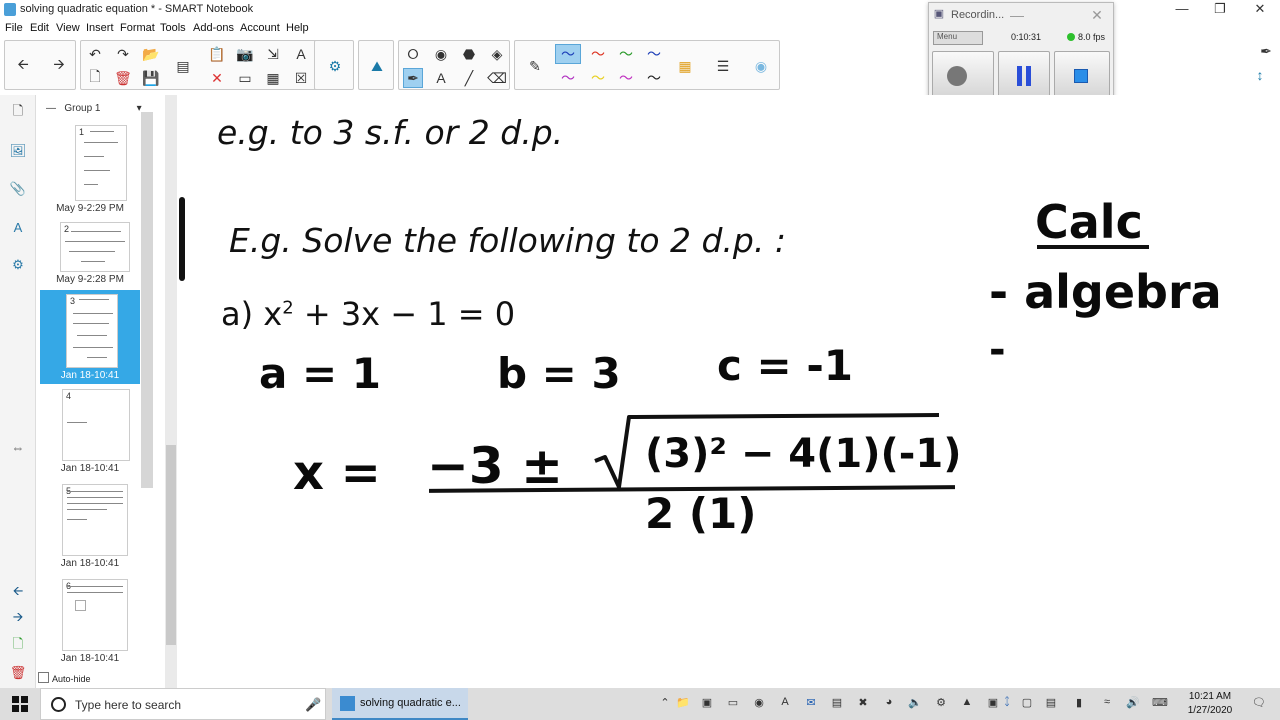 This screenshot has height=720, width=1280. I want to click on insert-icon: ⇲, so click(273, 54).